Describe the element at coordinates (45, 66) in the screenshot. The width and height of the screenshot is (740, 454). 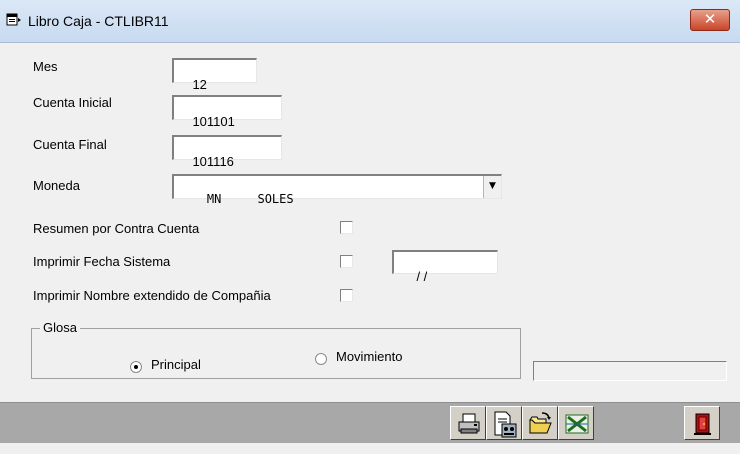
I see `mes-label: Mes` at that location.